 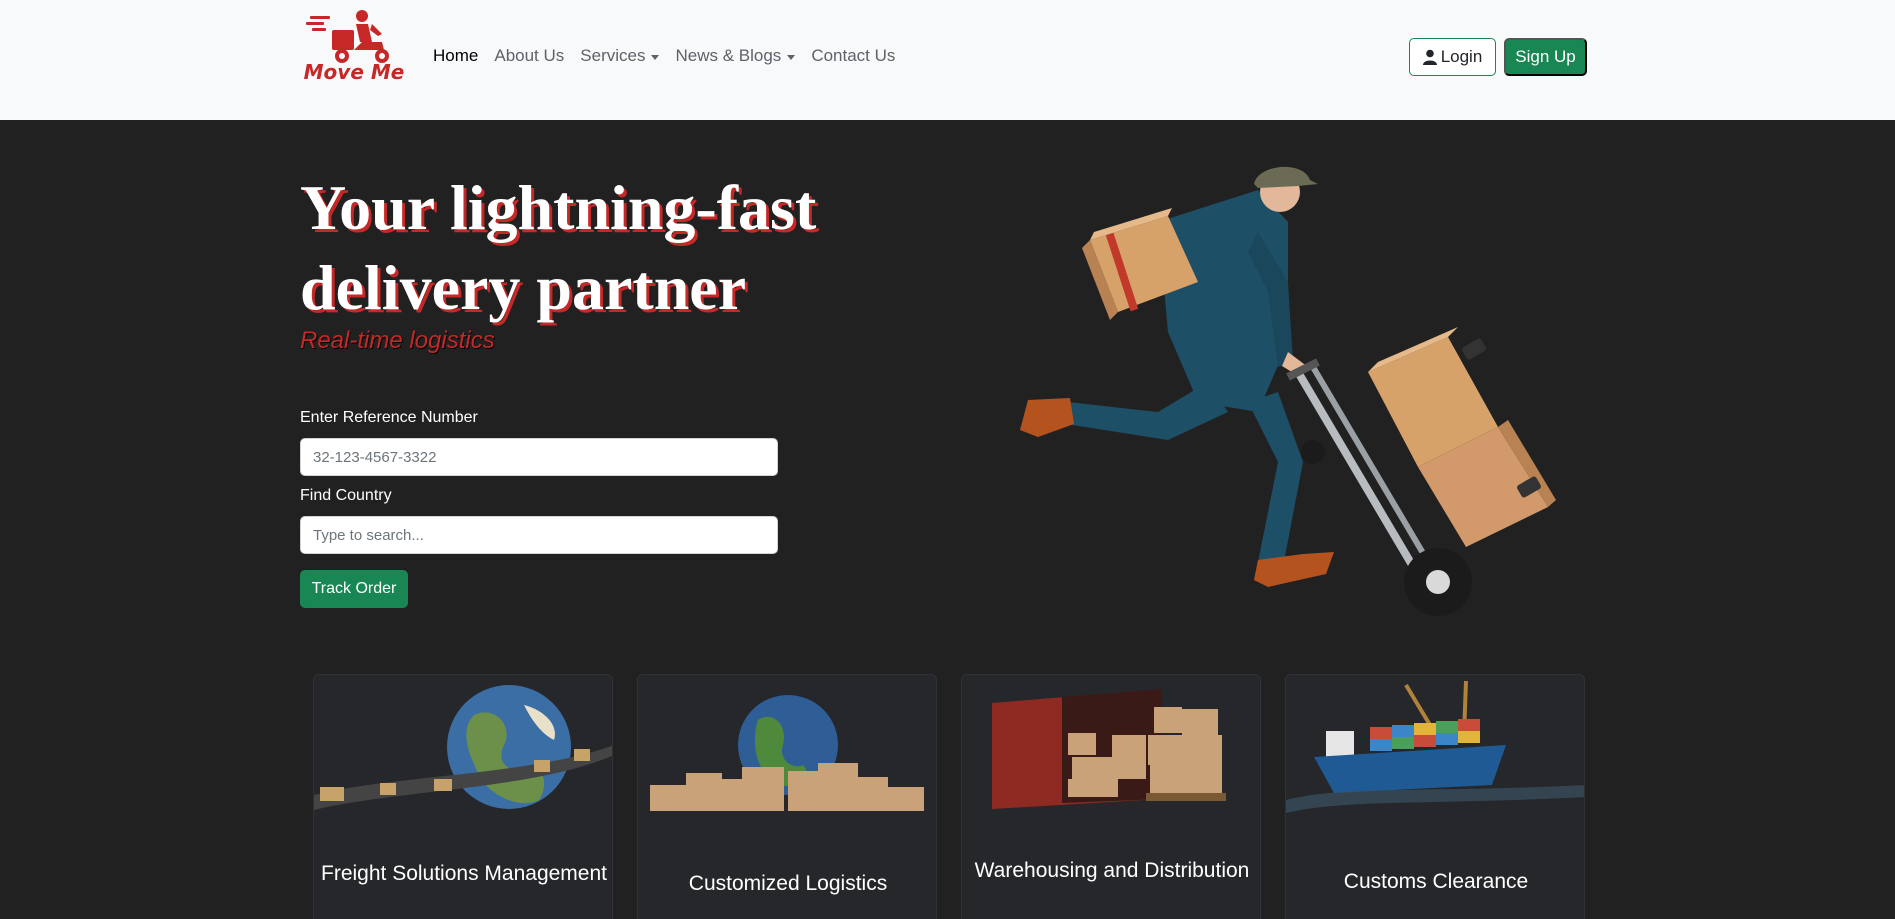 What do you see at coordinates (389, 417) in the screenshot?
I see `reference-number-label: Enter Reference Number` at bounding box center [389, 417].